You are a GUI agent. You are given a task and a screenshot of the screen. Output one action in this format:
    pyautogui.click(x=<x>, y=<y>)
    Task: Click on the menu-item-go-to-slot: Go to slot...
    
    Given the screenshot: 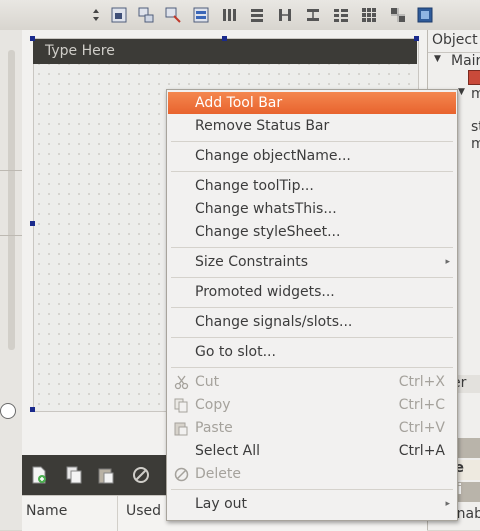 What is the action you would take?
    pyautogui.click(x=312, y=352)
    